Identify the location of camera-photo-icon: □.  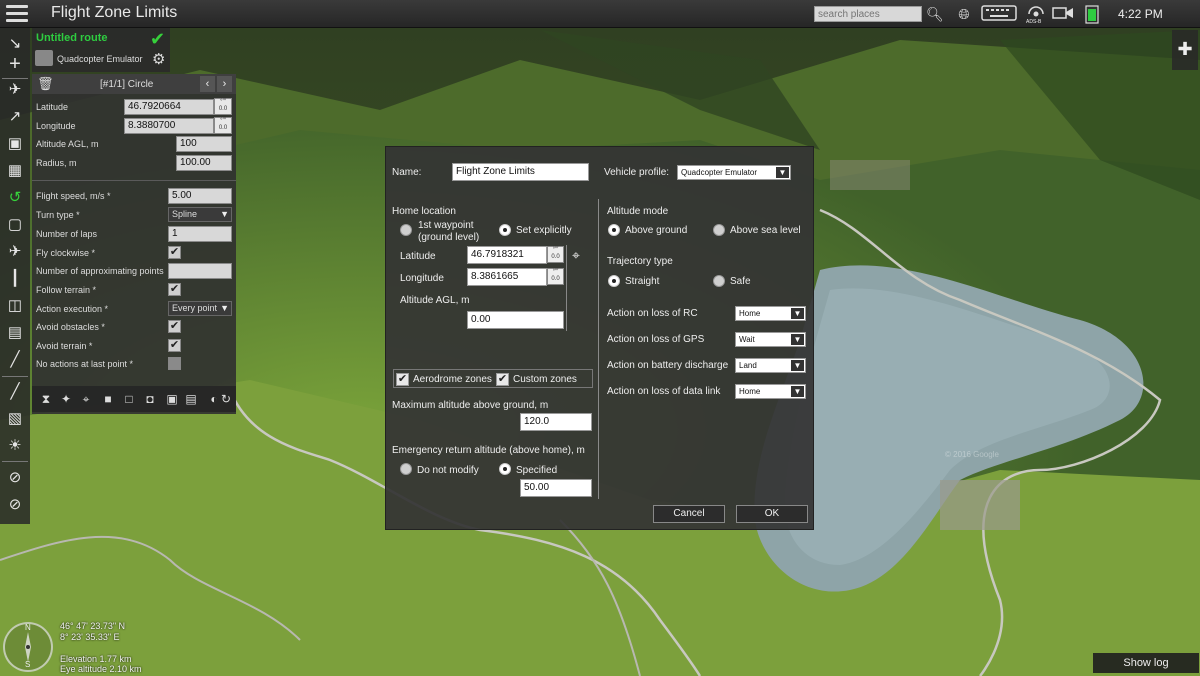
(129, 399).